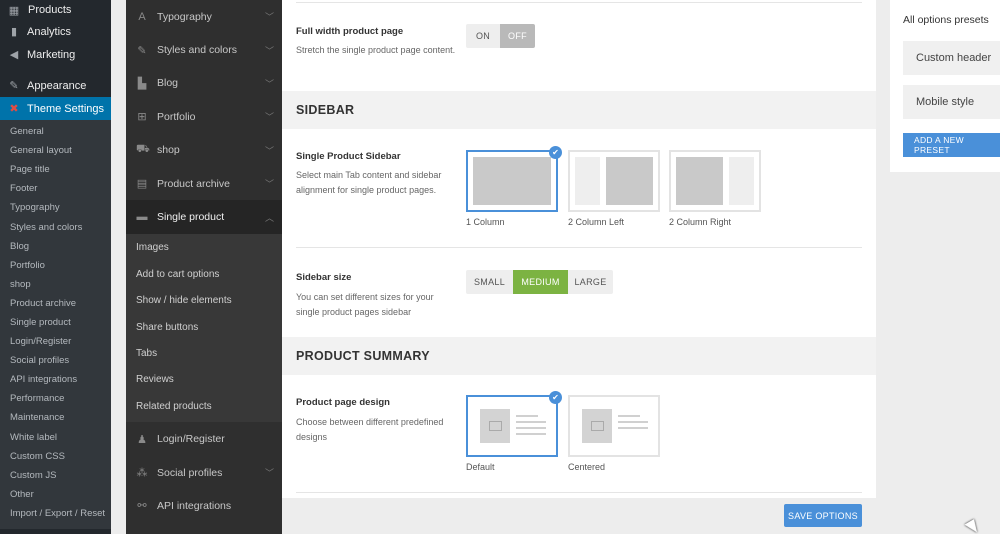  I want to click on wp-menu-label: Marketing, so click(51, 54).